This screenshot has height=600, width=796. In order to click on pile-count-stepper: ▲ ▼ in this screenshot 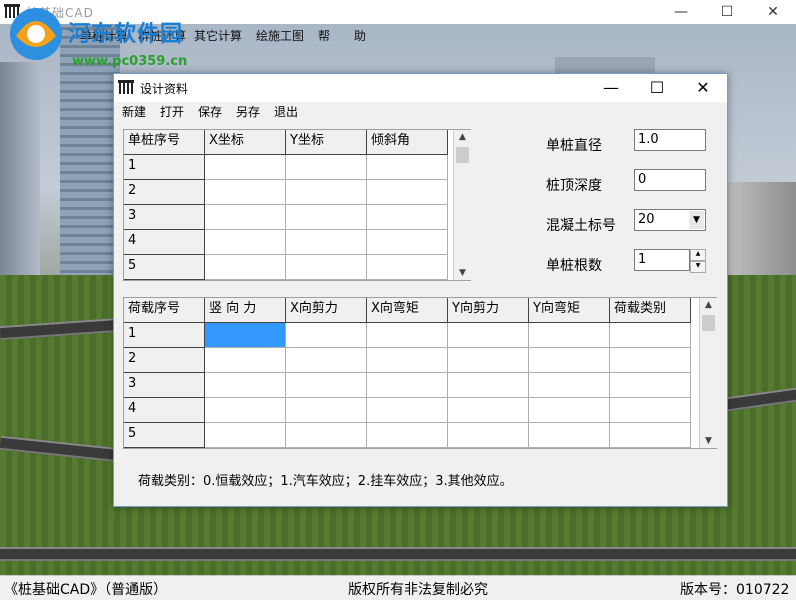, I will do `click(698, 261)`.